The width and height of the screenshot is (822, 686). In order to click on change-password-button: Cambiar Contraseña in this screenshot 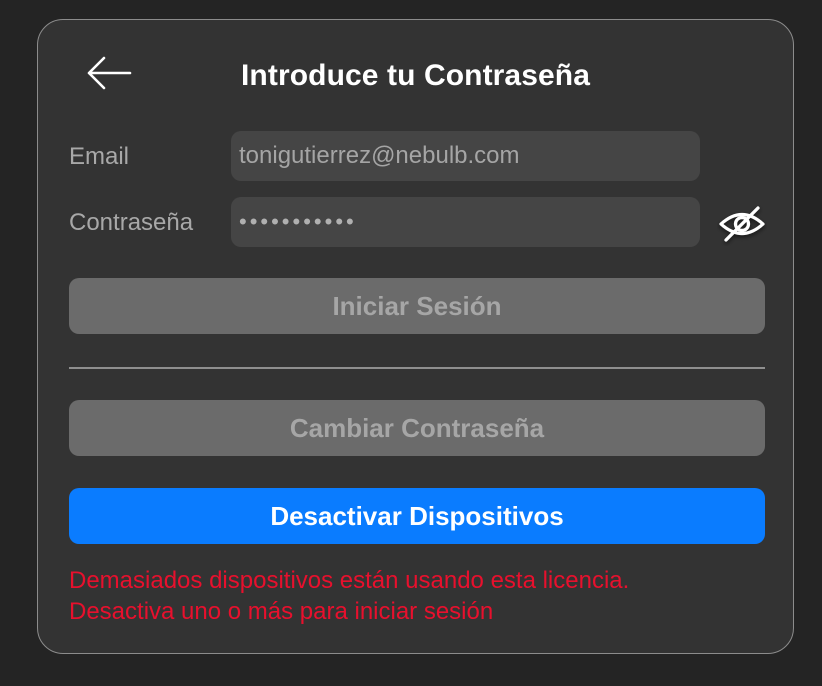, I will do `click(417, 428)`.